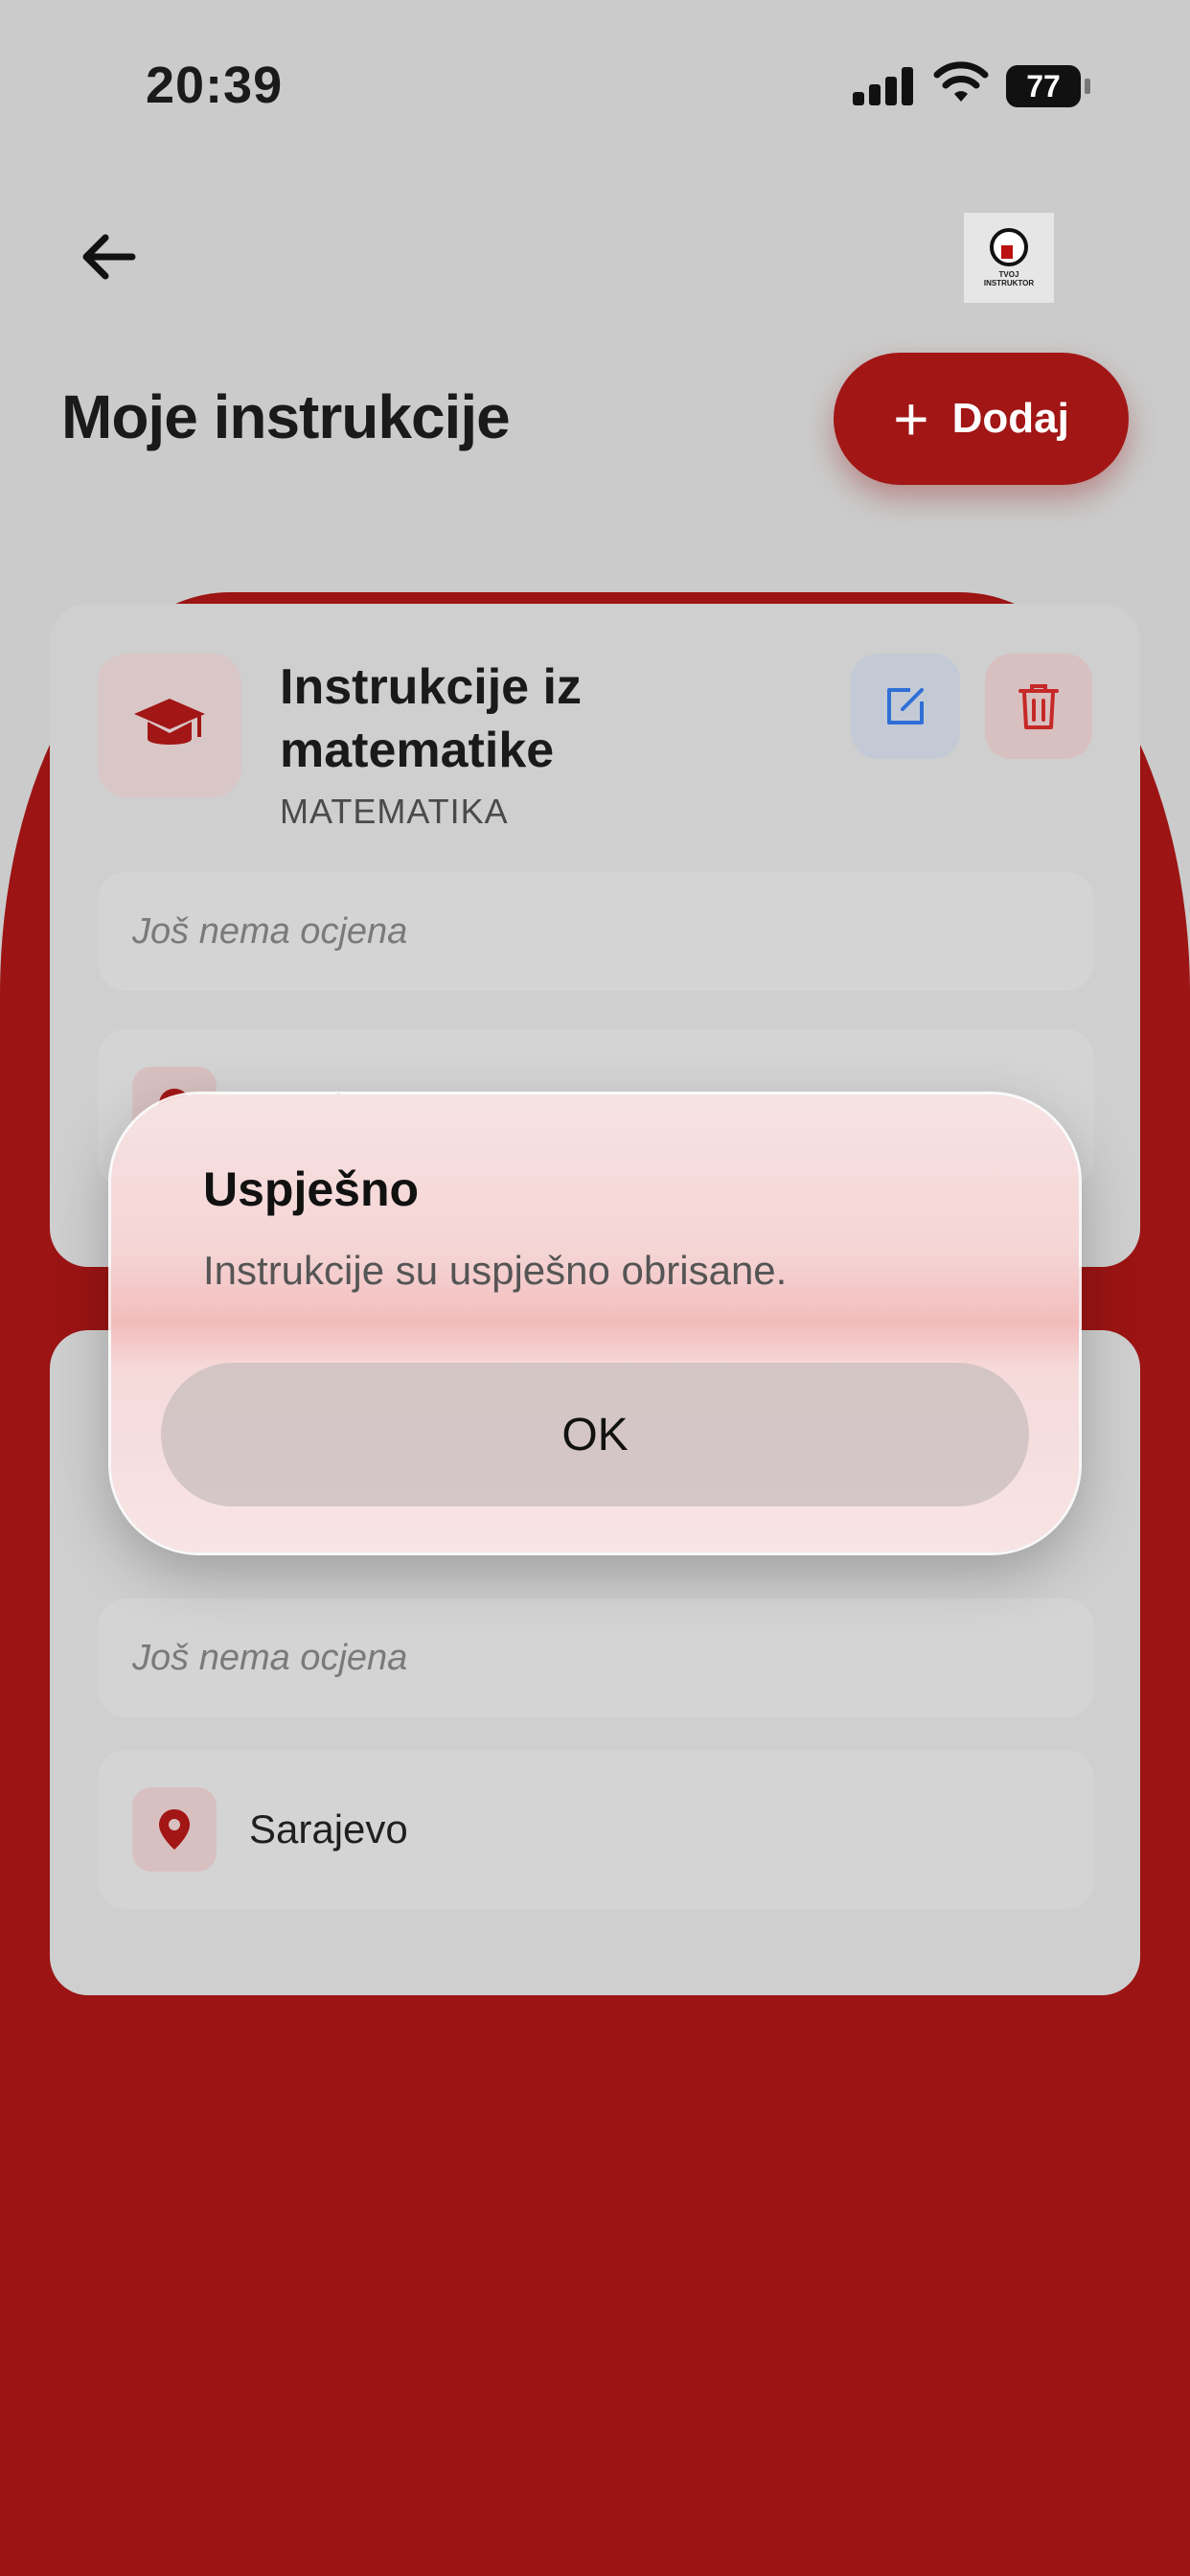 The width and height of the screenshot is (1190, 2576). What do you see at coordinates (109, 257) in the screenshot?
I see `back-arrow-icon` at bounding box center [109, 257].